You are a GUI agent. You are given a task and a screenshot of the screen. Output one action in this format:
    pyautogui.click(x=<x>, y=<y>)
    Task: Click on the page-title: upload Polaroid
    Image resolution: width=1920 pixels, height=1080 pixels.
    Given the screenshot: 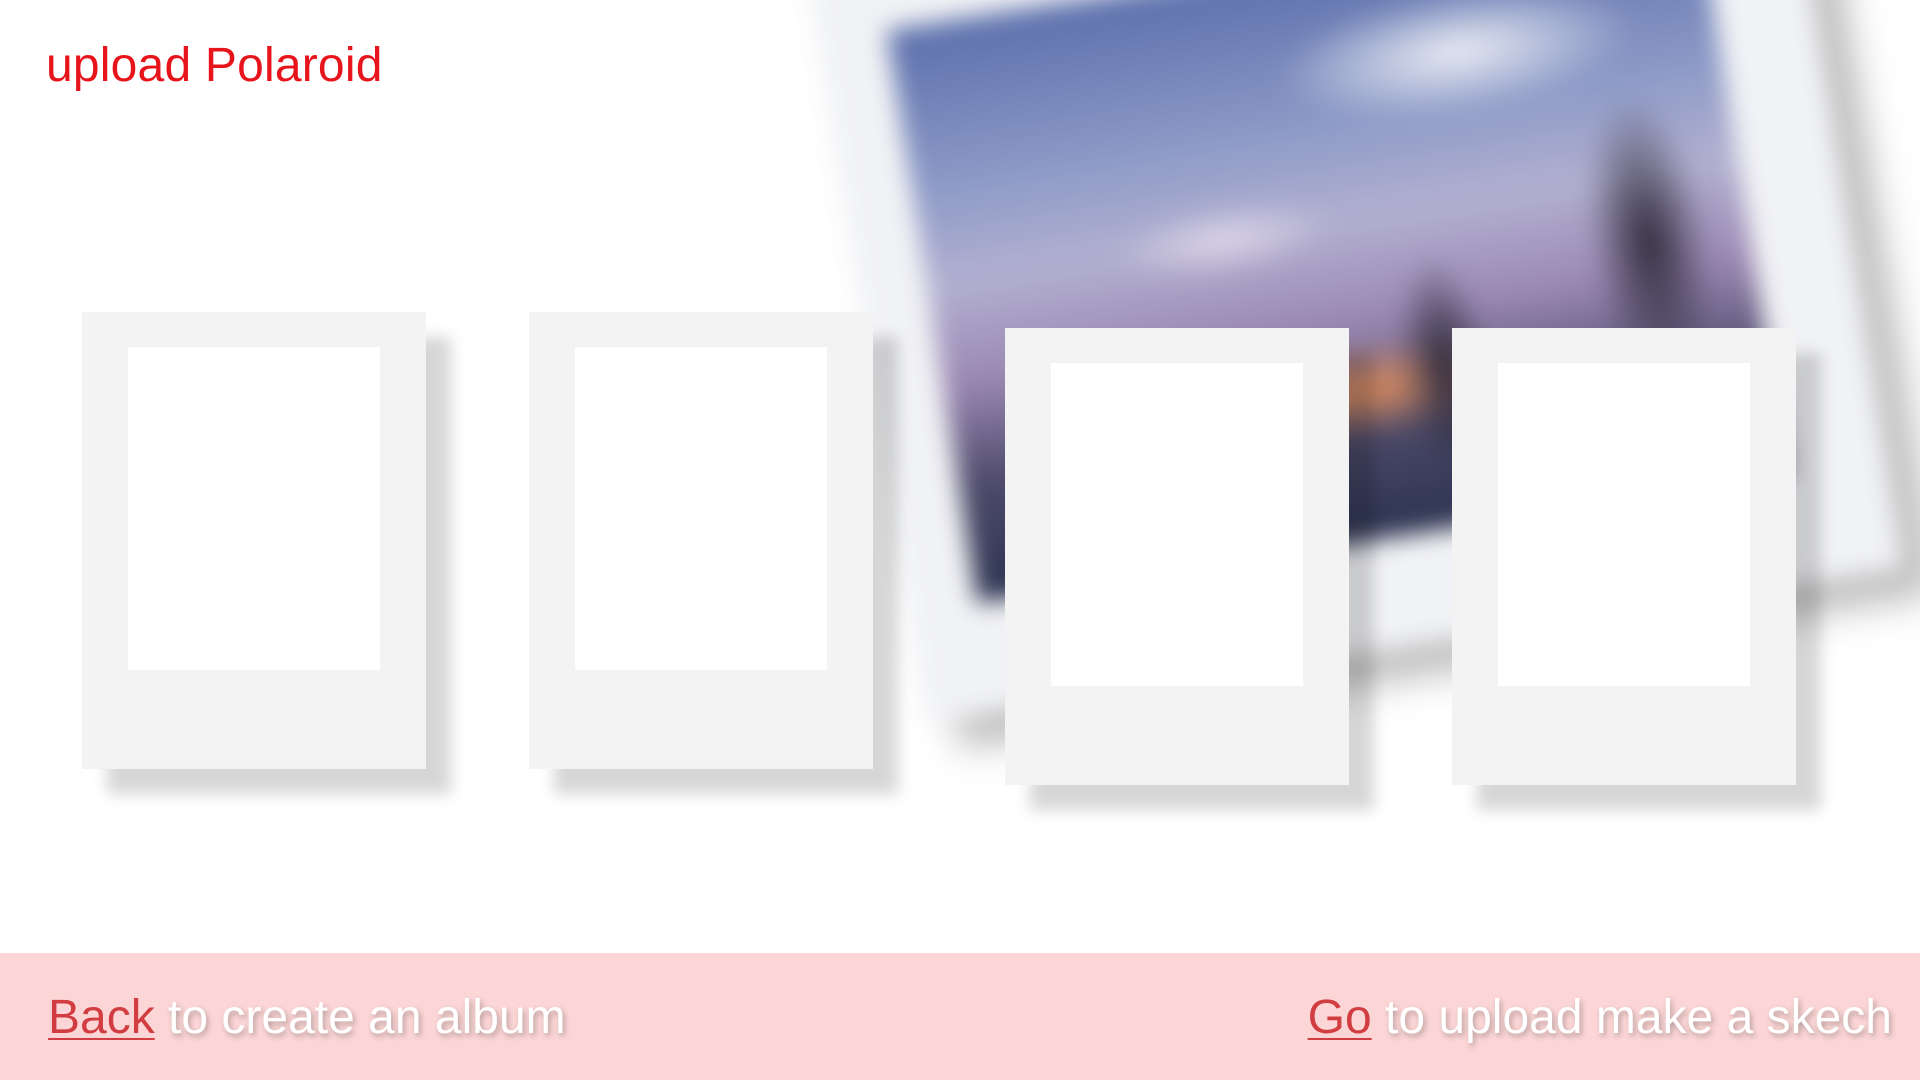 What is the action you would take?
    pyautogui.click(x=214, y=65)
    